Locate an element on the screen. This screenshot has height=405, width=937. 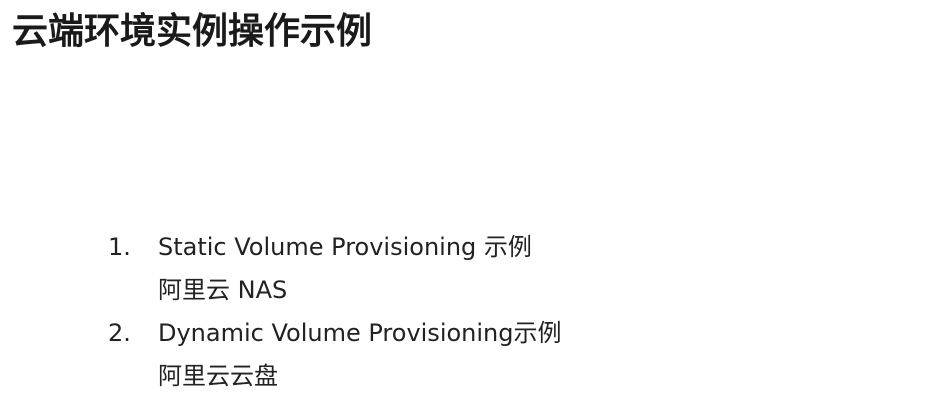
list-item-subtitle: 阿里云云盘 is located at coordinates (218, 376).